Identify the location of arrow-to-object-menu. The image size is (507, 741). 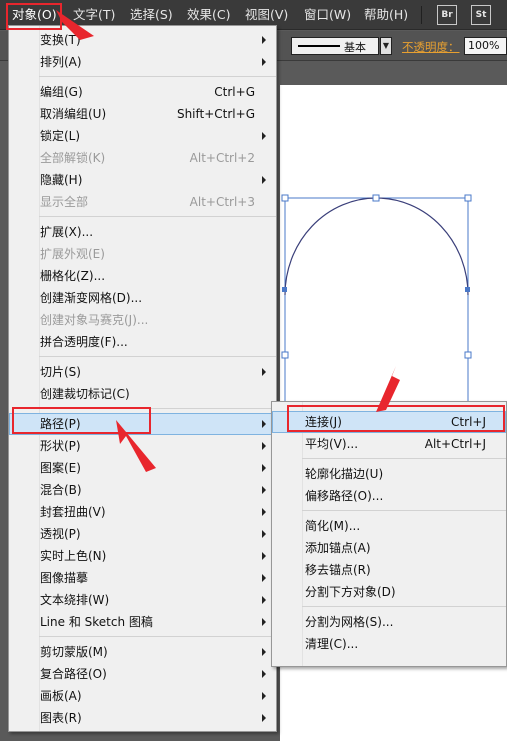
(75, 25).